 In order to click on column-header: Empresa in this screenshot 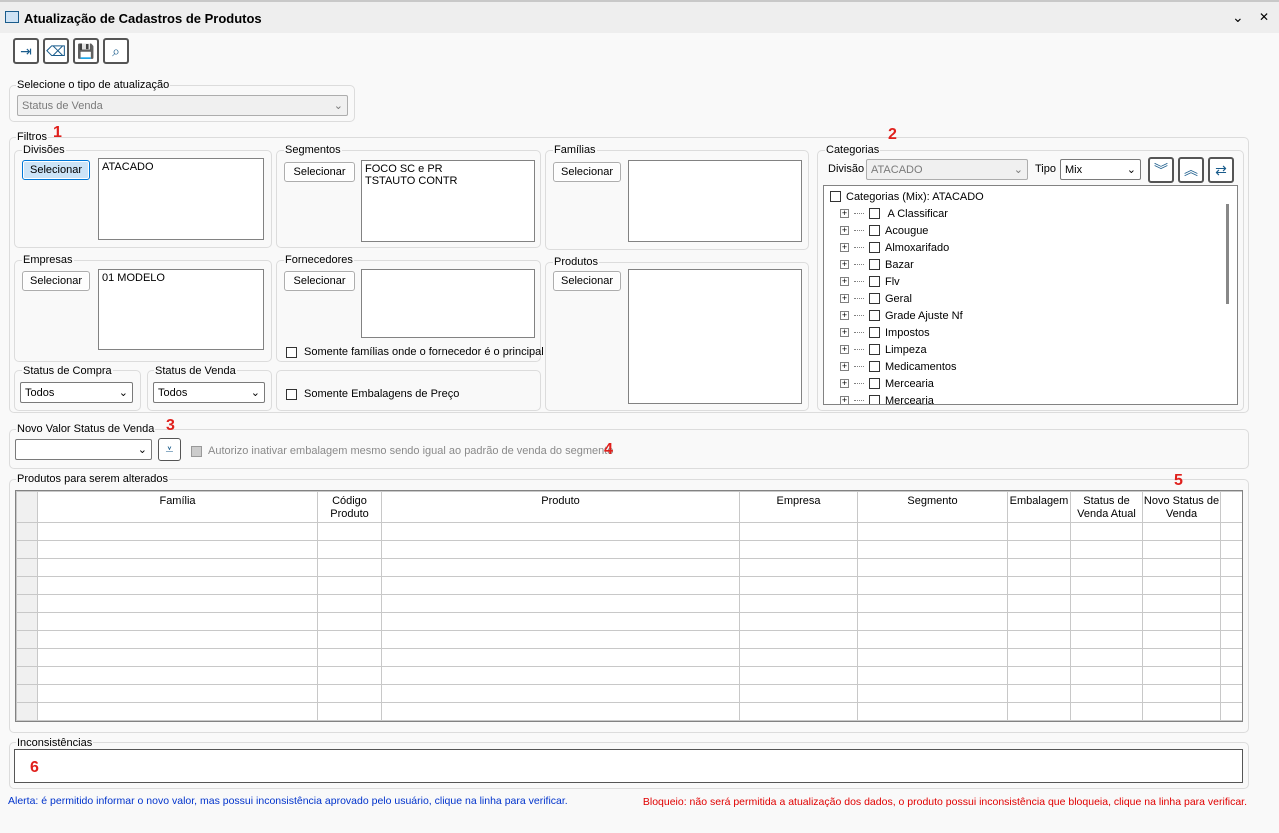, I will do `click(798, 507)`.